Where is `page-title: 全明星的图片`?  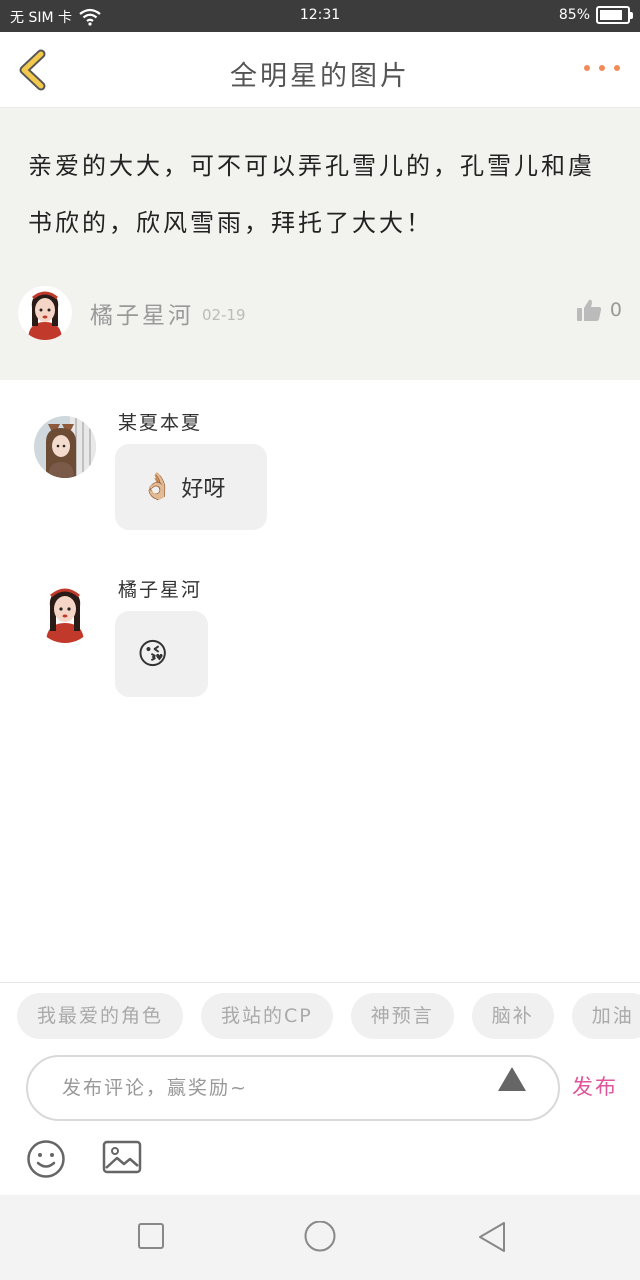 page-title: 全明星的图片 is located at coordinates (320, 76).